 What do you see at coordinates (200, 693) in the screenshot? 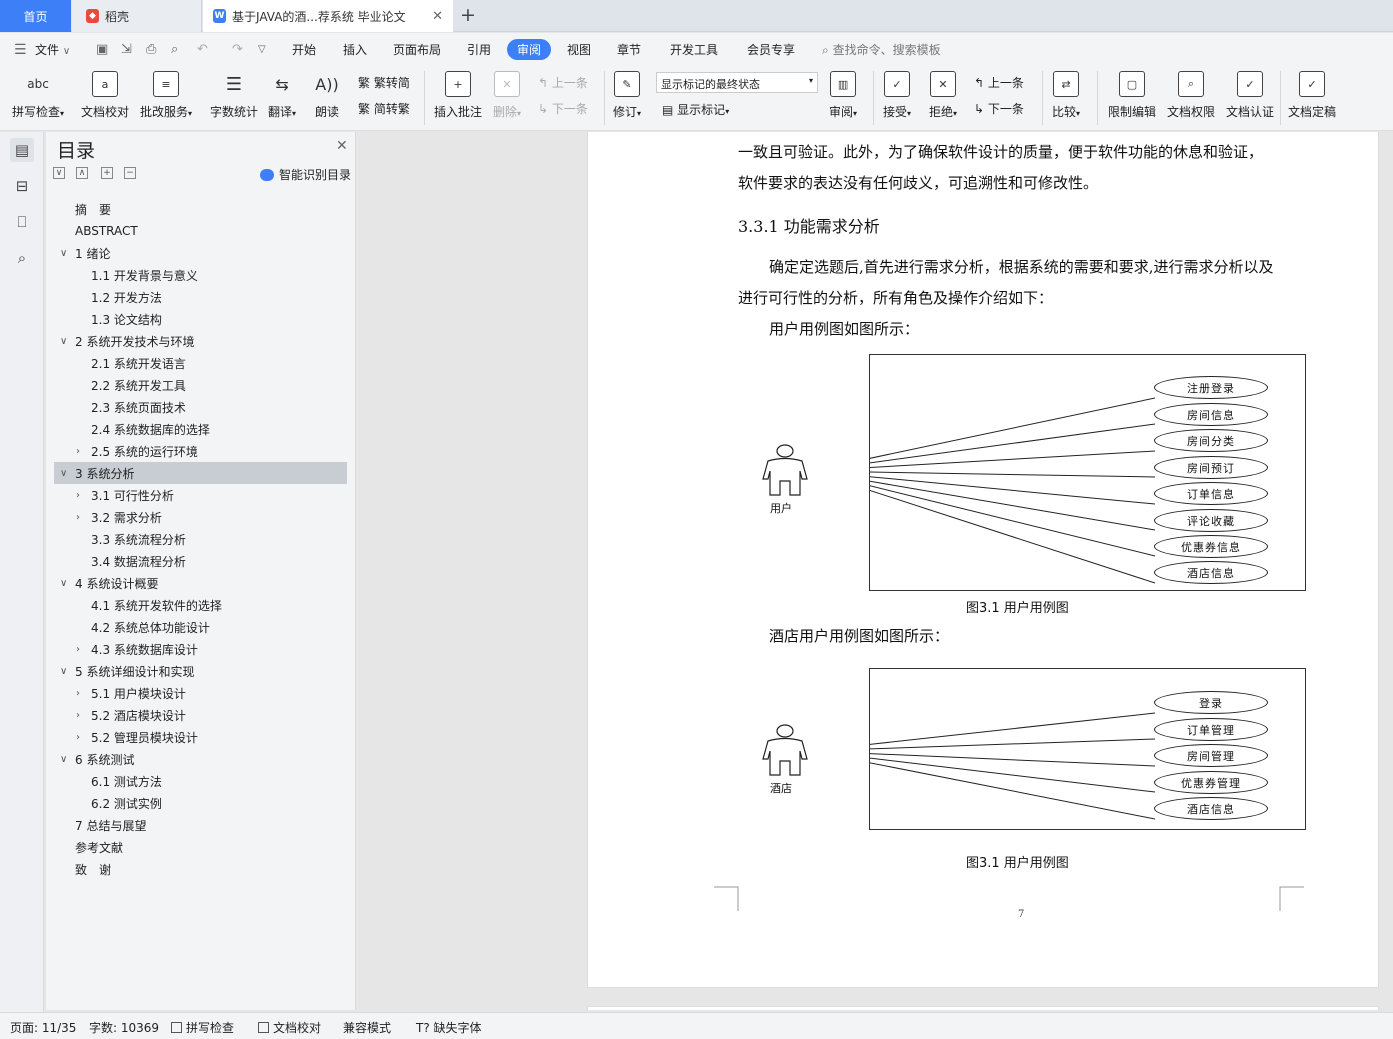
I see `toc-item: › 5.1 用户模块设计` at bounding box center [200, 693].